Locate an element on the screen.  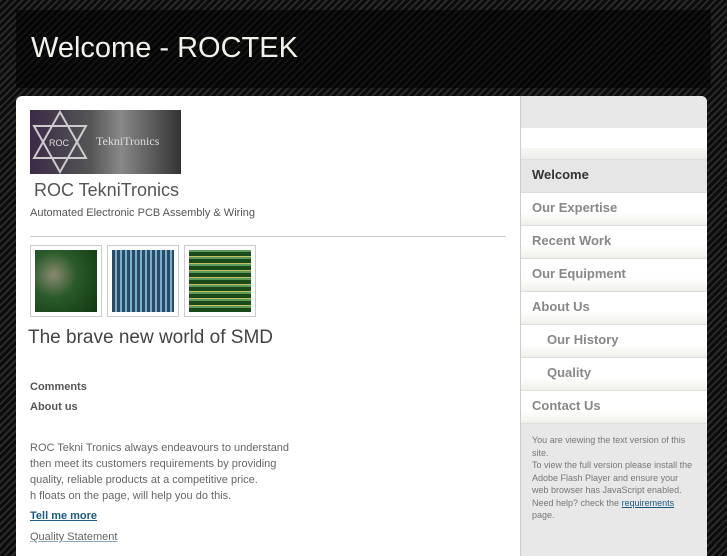
logo: ROC TekniTronics is located at coordinates (105, 142).